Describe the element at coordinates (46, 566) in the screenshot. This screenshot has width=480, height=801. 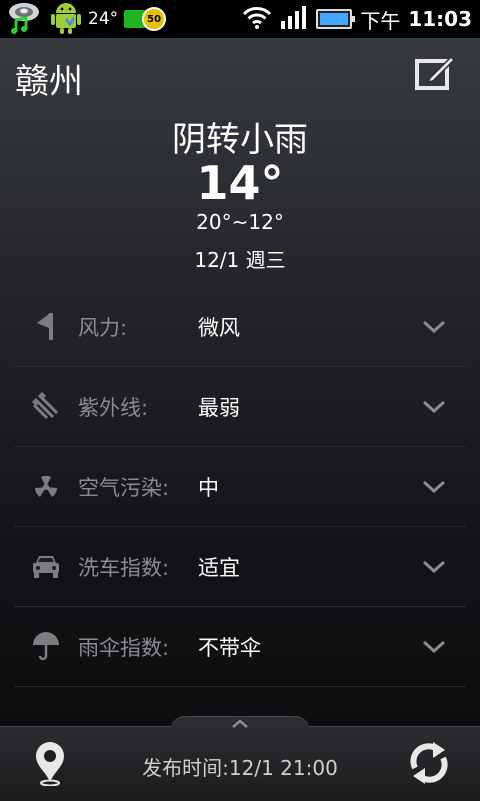
I see `car-icon` at that location.